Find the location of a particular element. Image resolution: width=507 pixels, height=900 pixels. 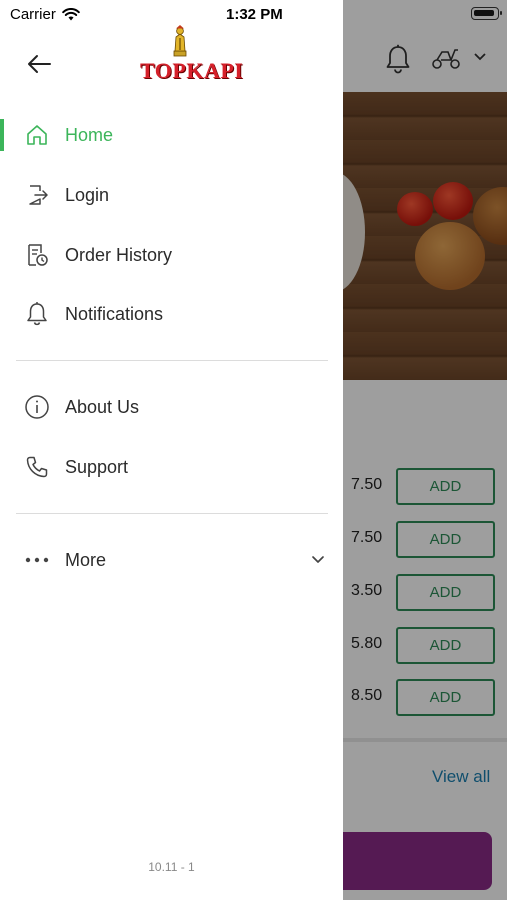

menu-item-about-us: About Us is located at coordinates (171, 407).